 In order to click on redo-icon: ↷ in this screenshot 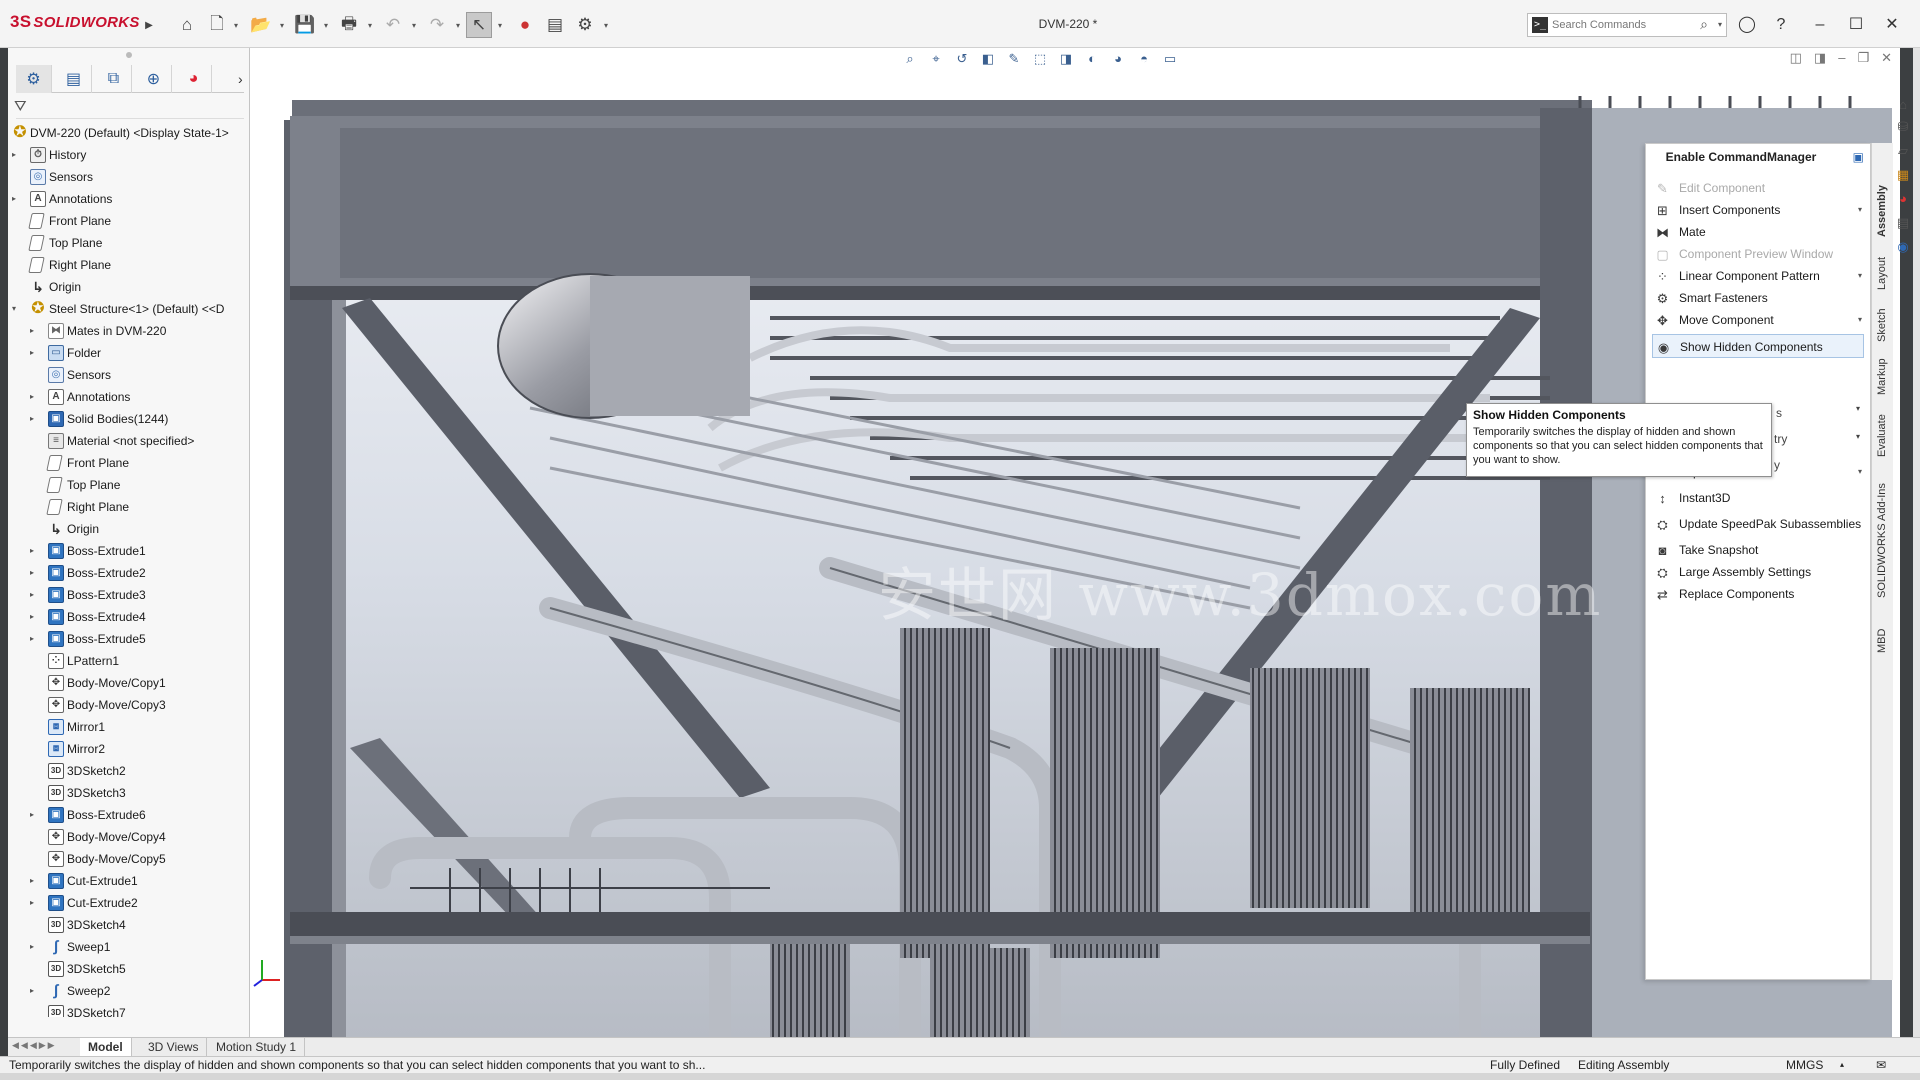, I will do `click(437, 25)`.